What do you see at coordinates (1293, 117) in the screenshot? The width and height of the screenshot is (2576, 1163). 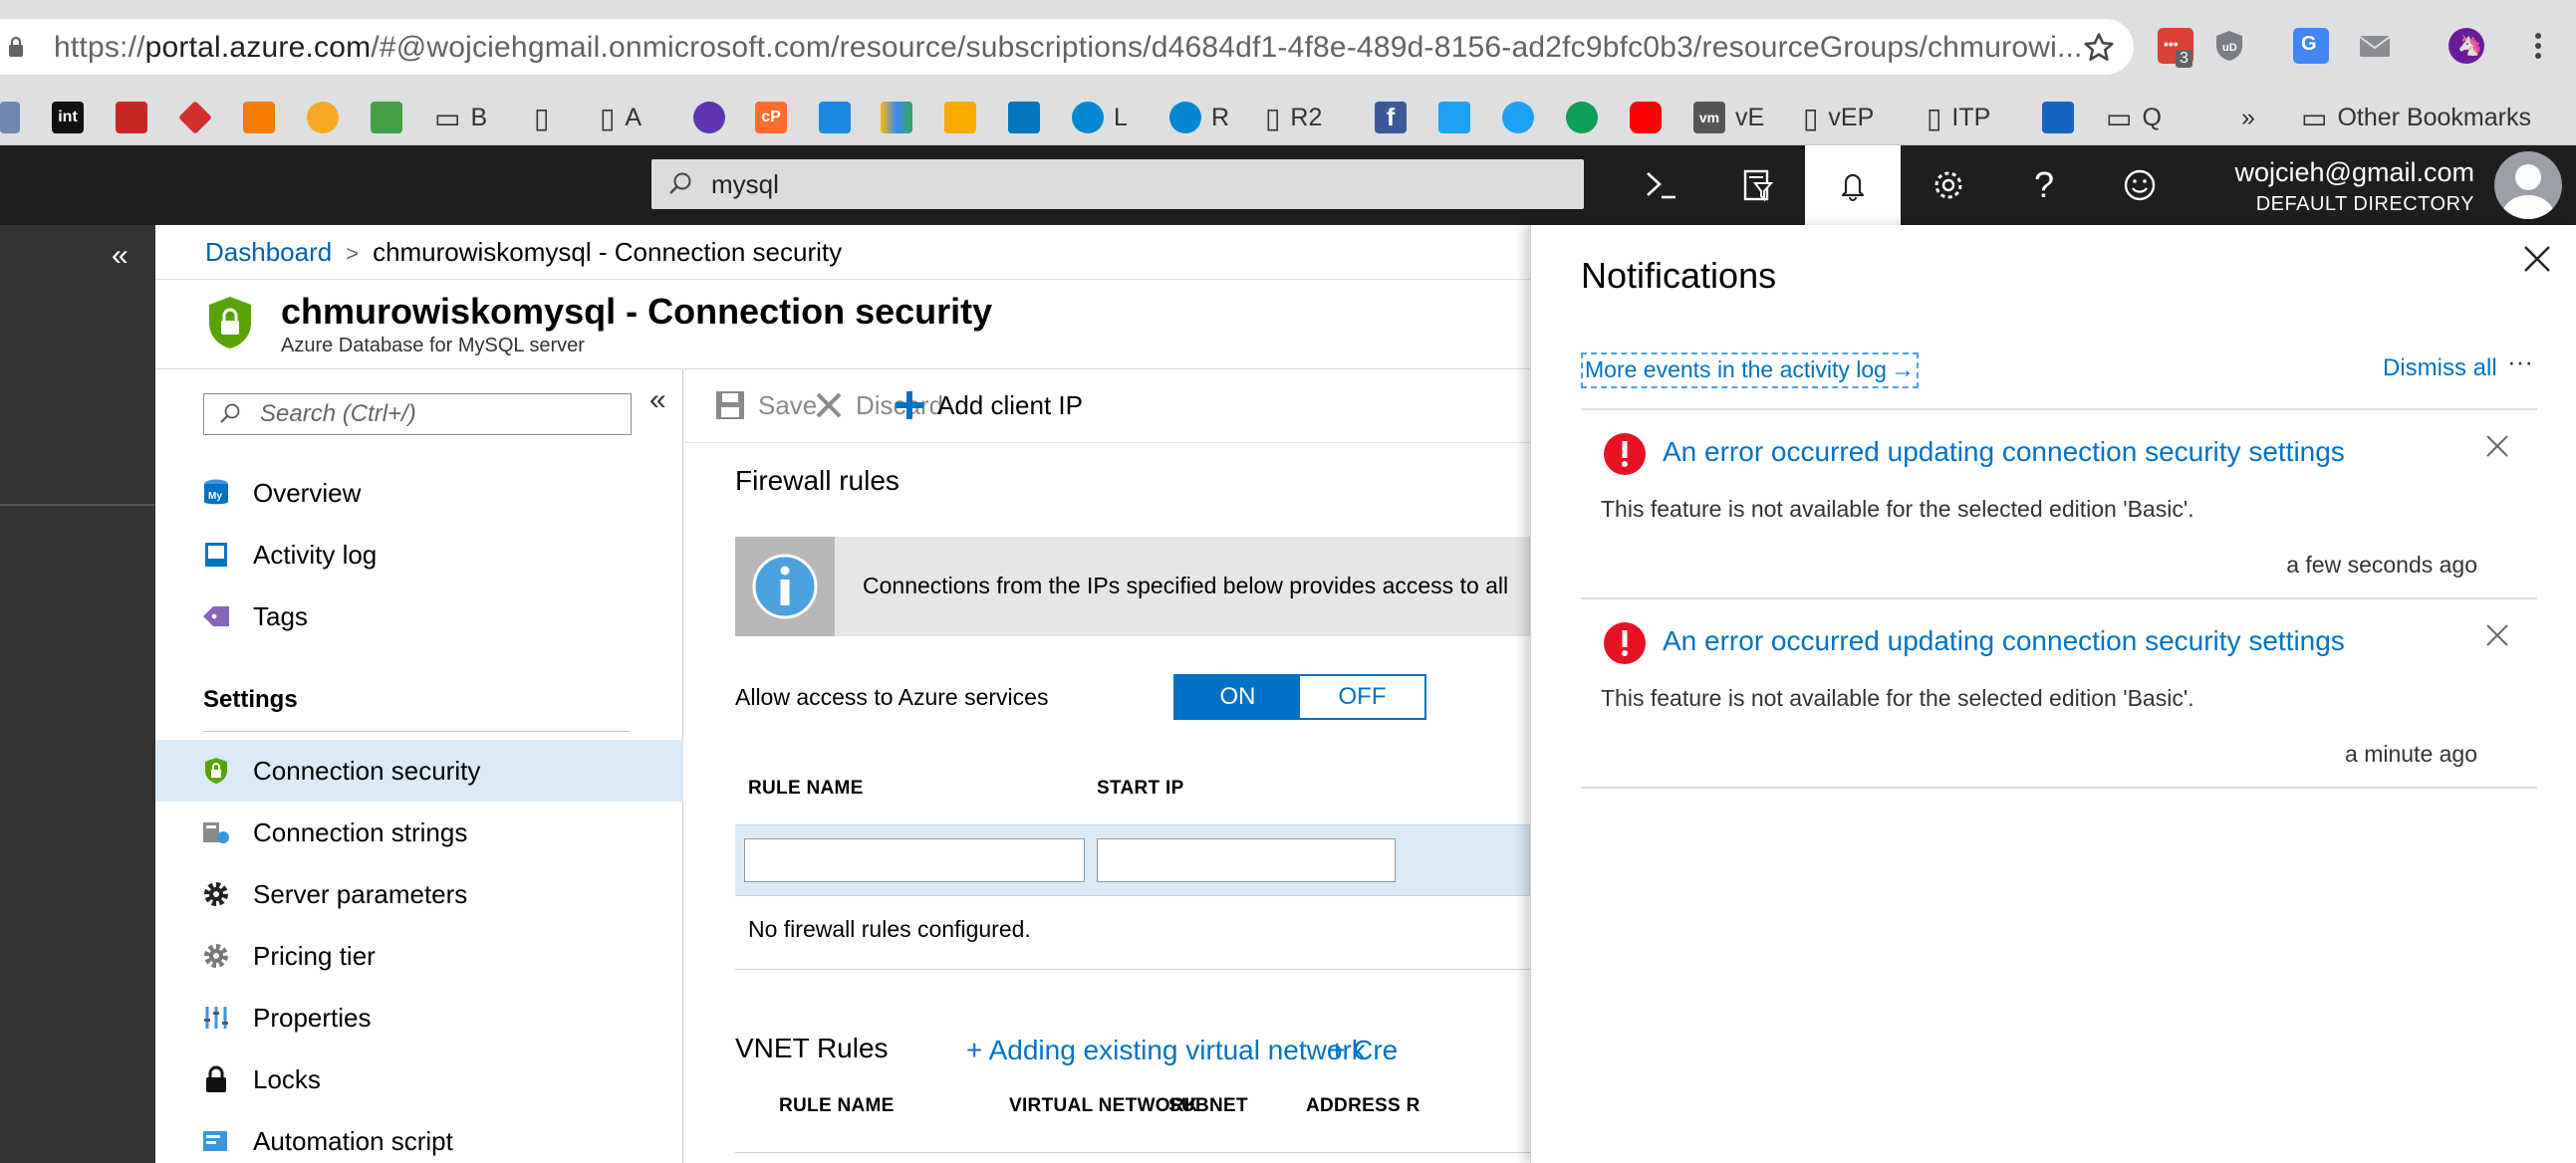 I see `bookmark-r2: ▯ R2` at bounding box center [1293, 117].